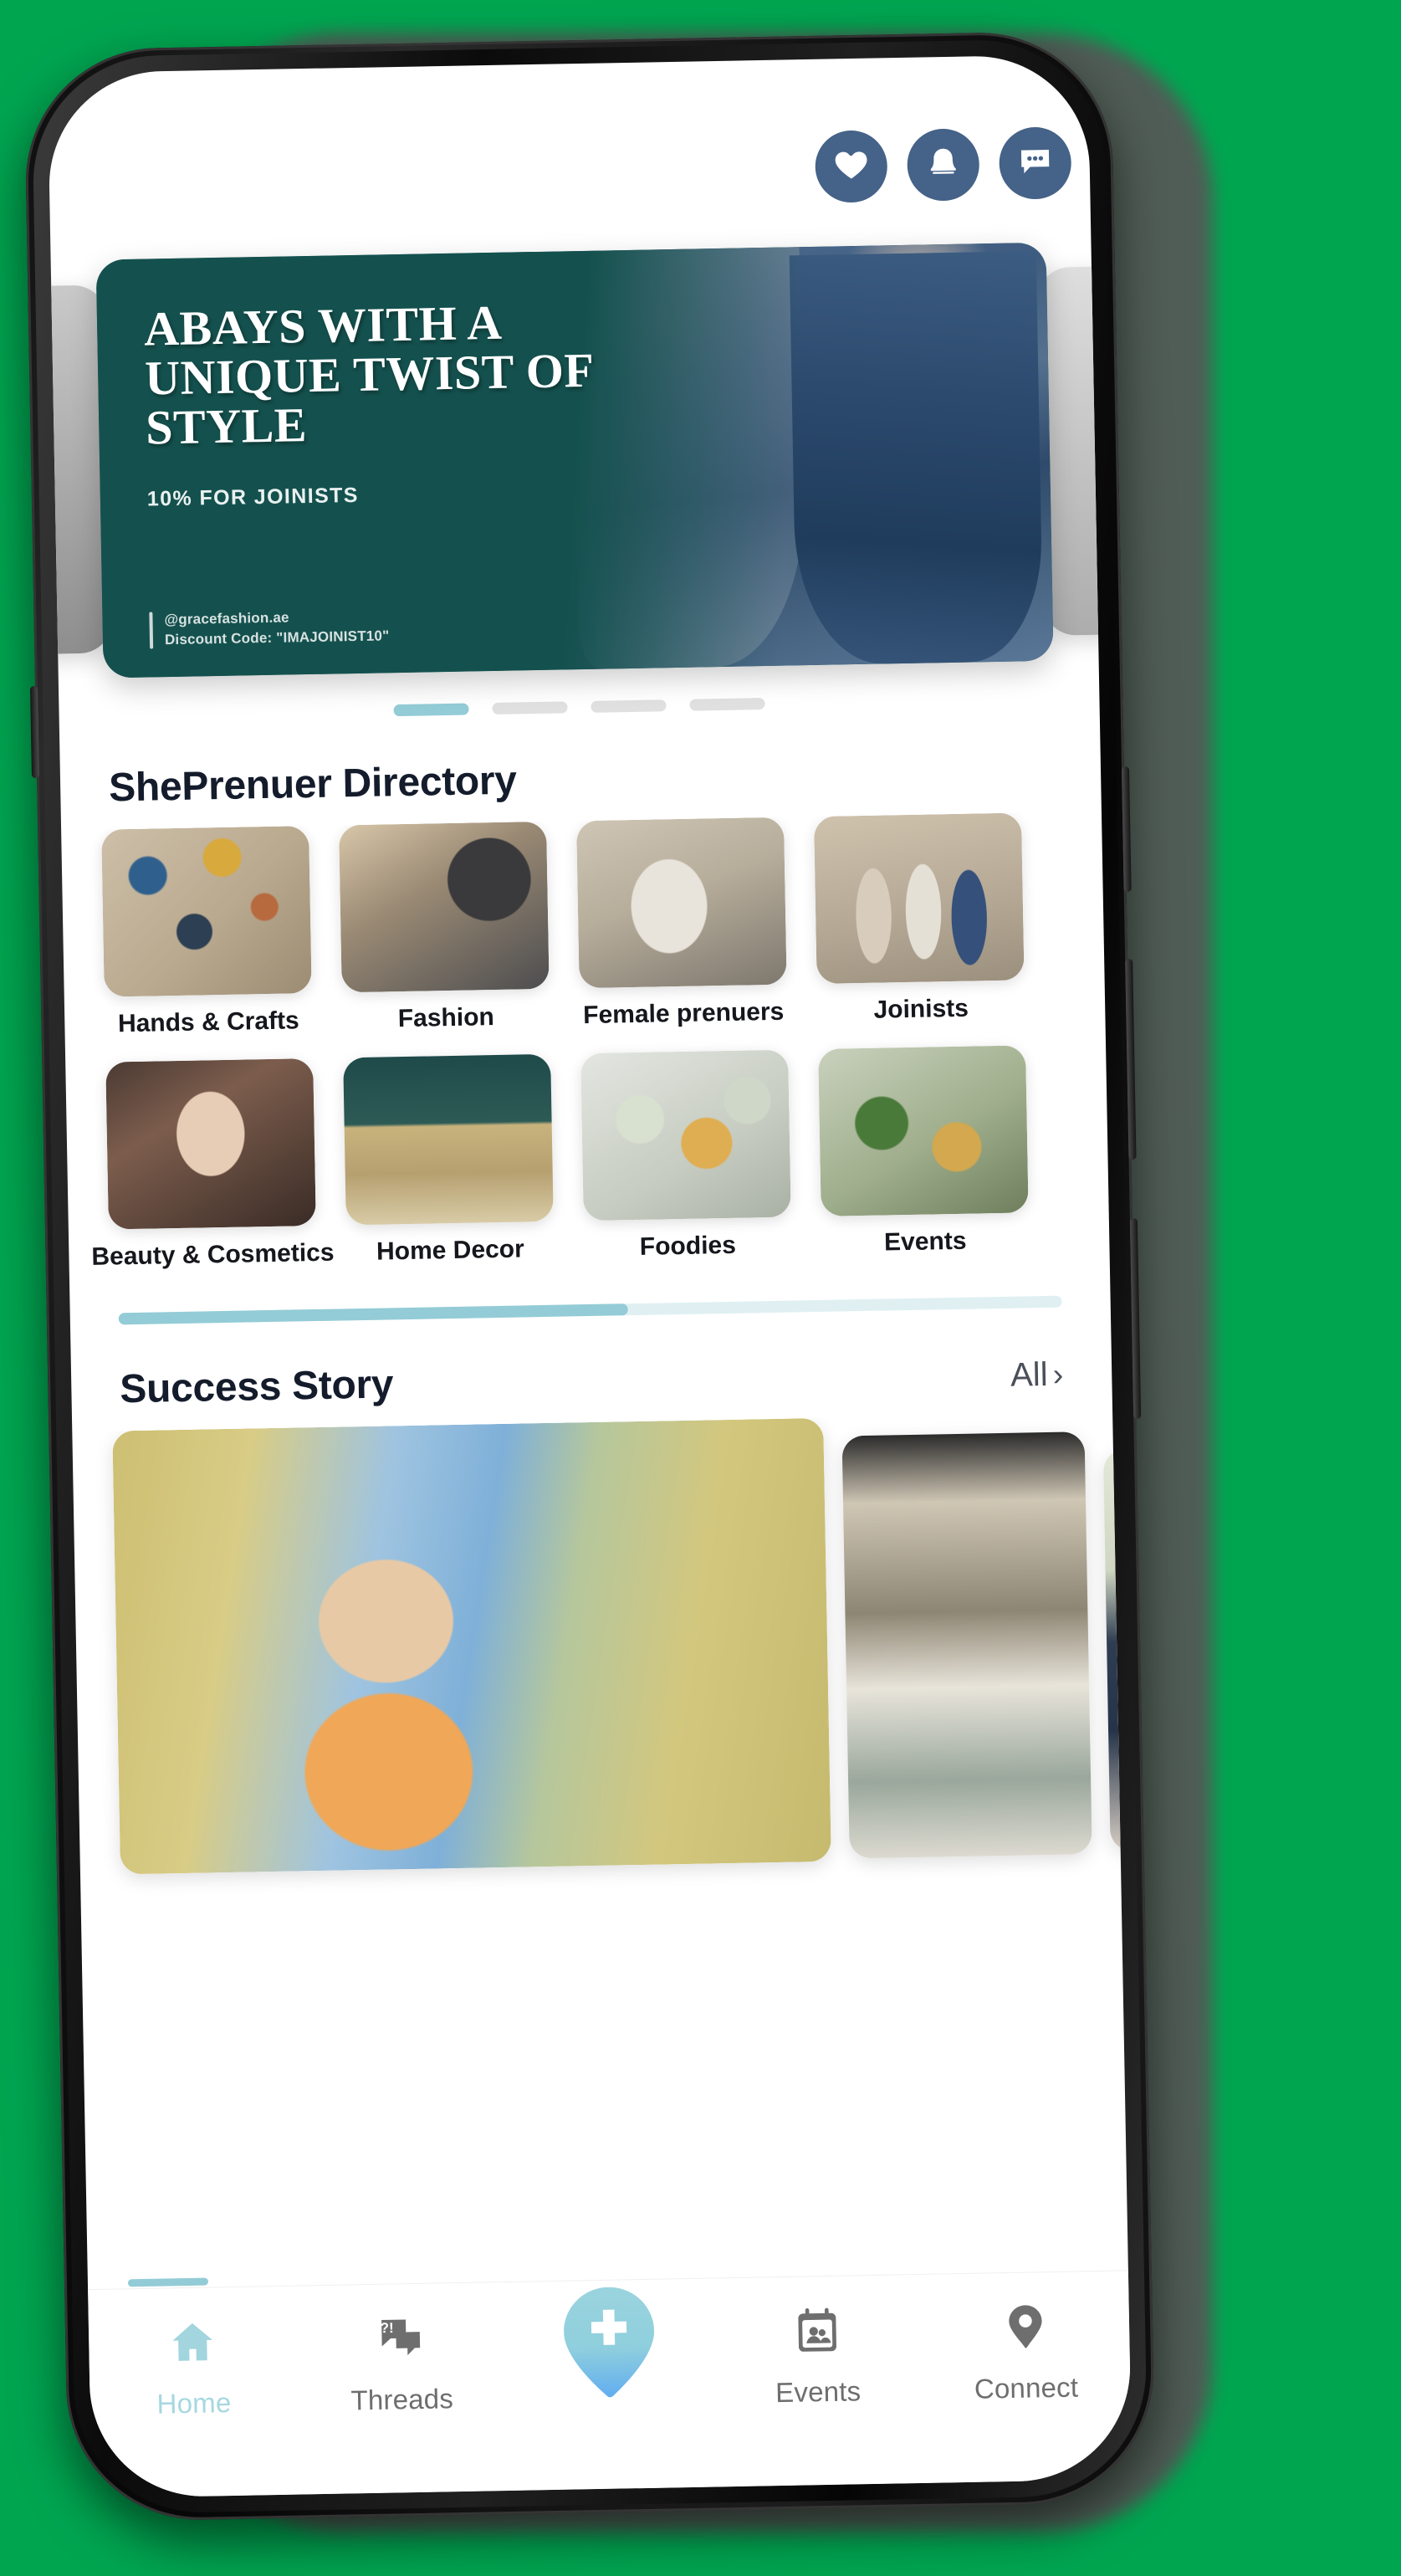 Image resolution: width=1401 pixels, height=2576 pixels. I want to click on directory-item-fashion: Fashion, so click(444, 928).